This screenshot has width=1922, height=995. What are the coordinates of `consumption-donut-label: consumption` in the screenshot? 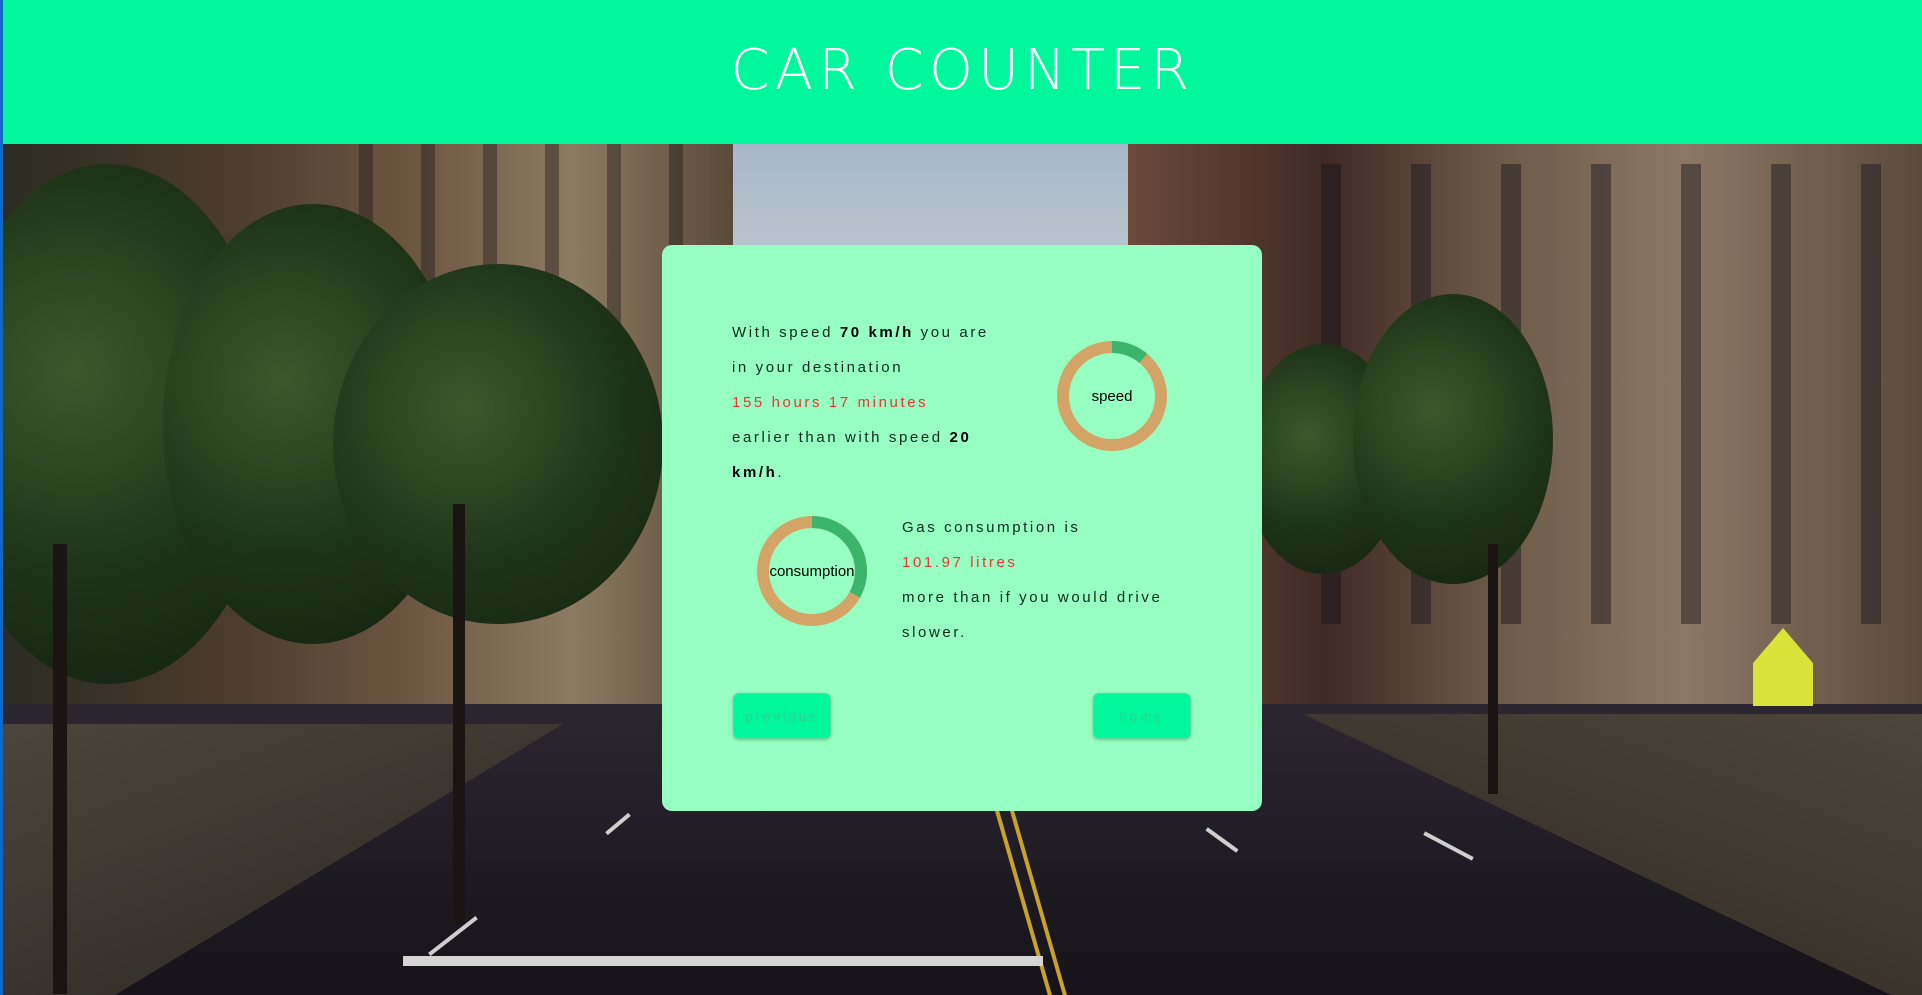 It's located at (812, 571).